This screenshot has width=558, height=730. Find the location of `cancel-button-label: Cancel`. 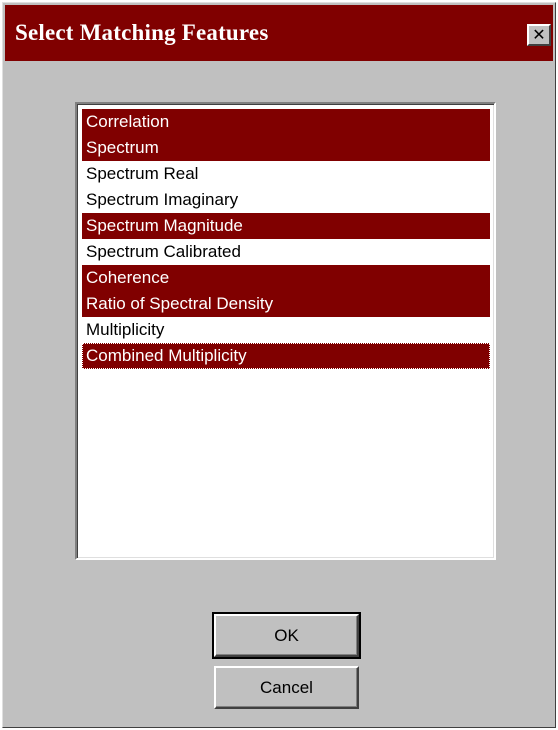

cancel-button-label: Cancel is located at coordinates (286, 687).